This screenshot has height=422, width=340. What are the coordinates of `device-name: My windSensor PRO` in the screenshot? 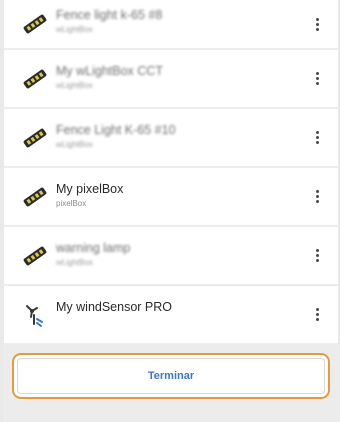 It's located at (114, 307).